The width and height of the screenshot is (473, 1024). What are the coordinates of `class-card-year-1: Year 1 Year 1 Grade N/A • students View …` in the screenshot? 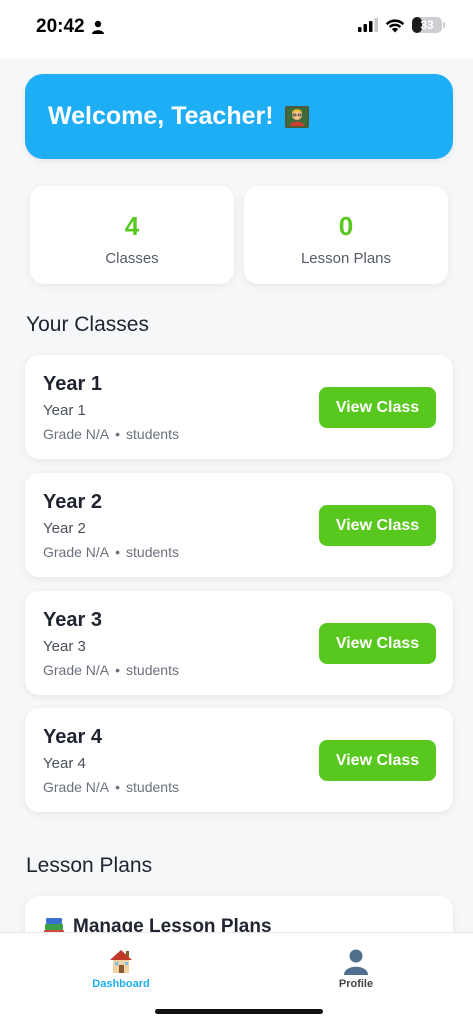 It's located at (239, 407).